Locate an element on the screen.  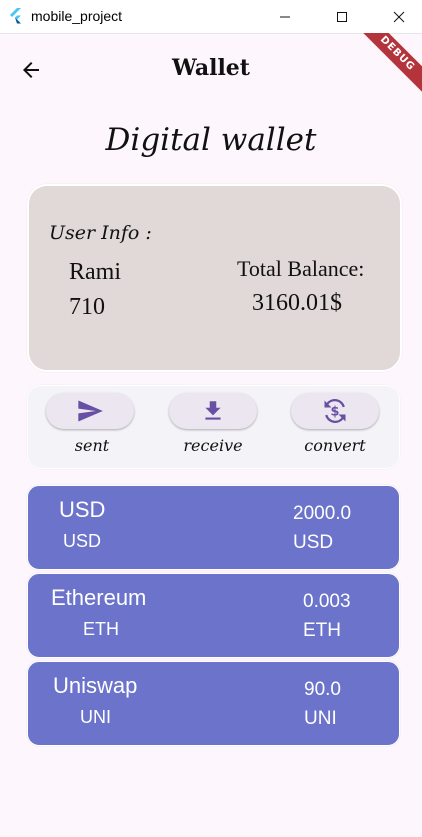
window-title: mobile_project is located at coordinates (77, 16).